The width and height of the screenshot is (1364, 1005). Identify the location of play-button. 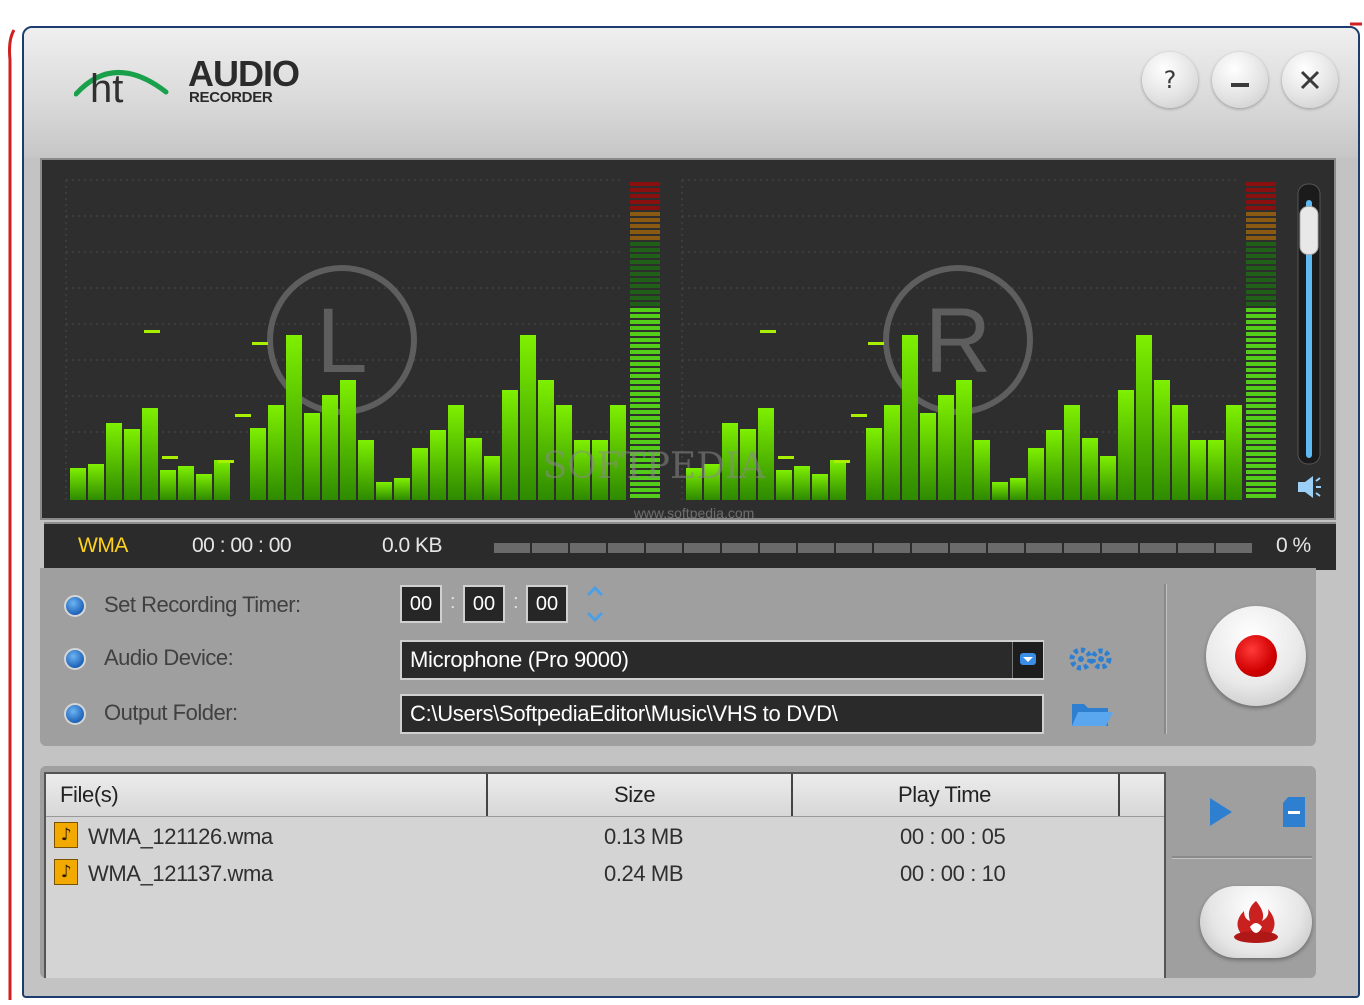
(1220, 812).